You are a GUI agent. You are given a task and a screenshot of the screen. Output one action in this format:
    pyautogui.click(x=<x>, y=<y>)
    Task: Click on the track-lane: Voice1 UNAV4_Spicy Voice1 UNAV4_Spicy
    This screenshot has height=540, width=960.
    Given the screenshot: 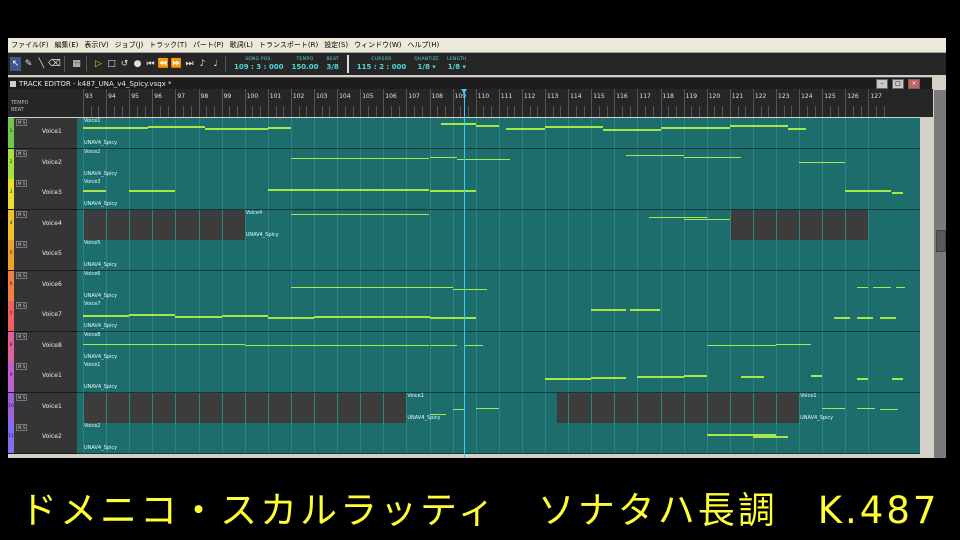 What is the action you would take?
    pyautogui.click(x=498, y=408)
    